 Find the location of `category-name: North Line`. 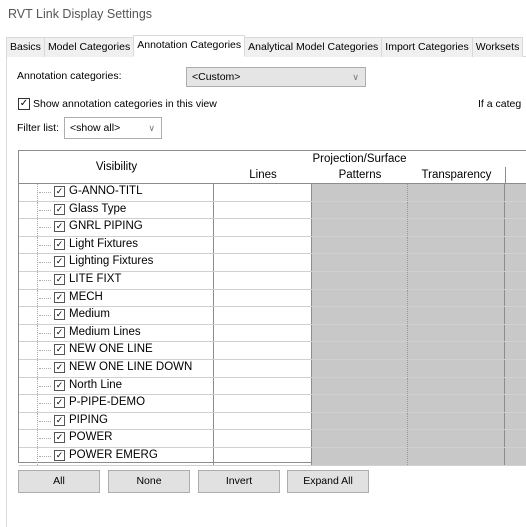

category-name: North Line is located at coordinates (96, 384).